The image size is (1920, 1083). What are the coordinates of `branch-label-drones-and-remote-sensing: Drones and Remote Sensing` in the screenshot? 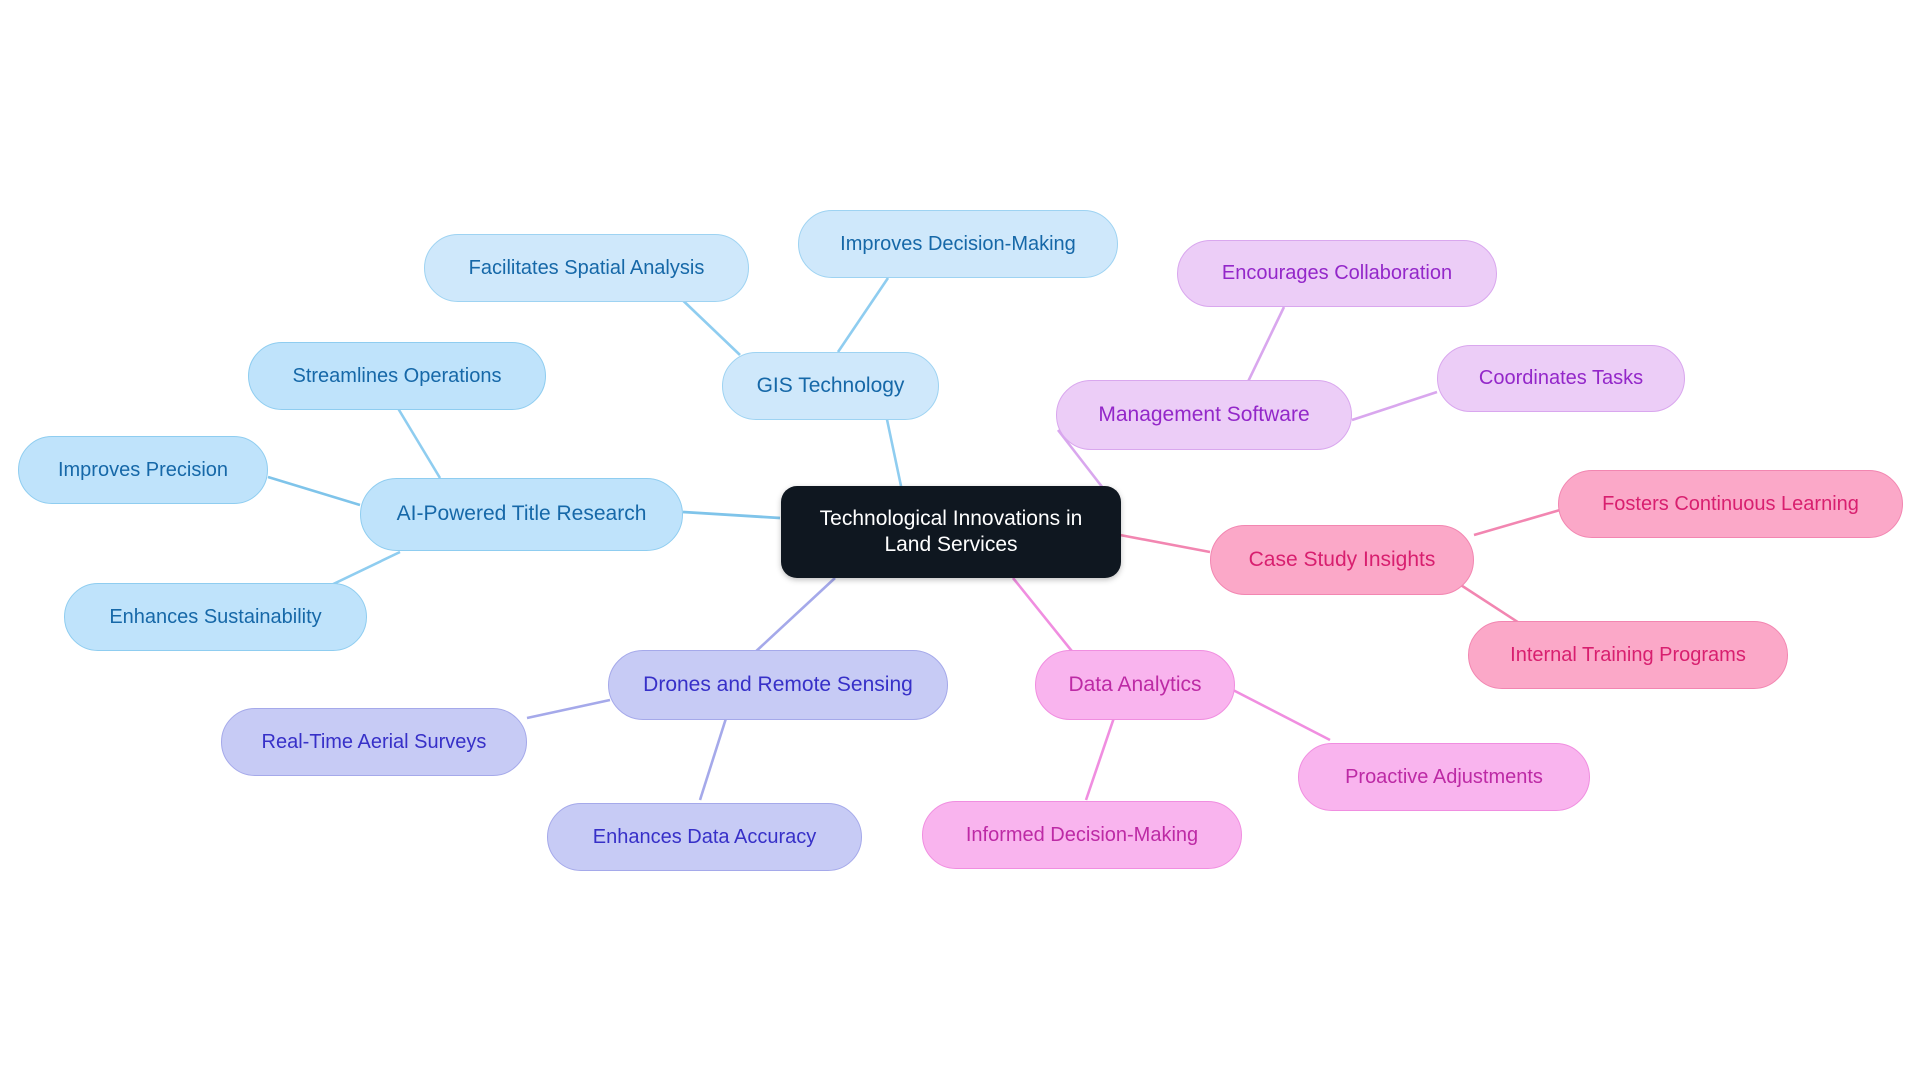 It's located at (778, 684).